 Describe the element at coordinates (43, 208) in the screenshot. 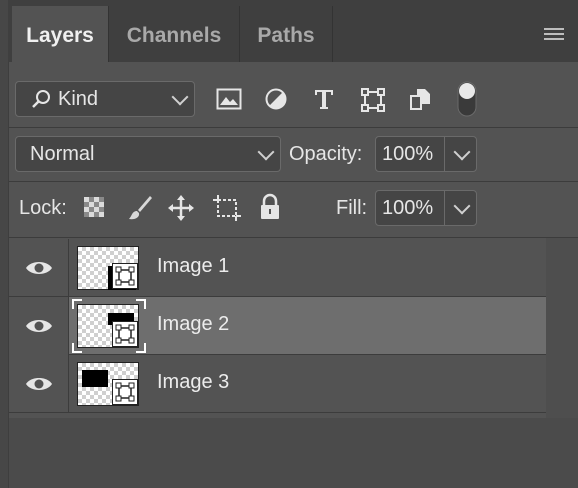

I see `lock-label: Lock:` at that location.